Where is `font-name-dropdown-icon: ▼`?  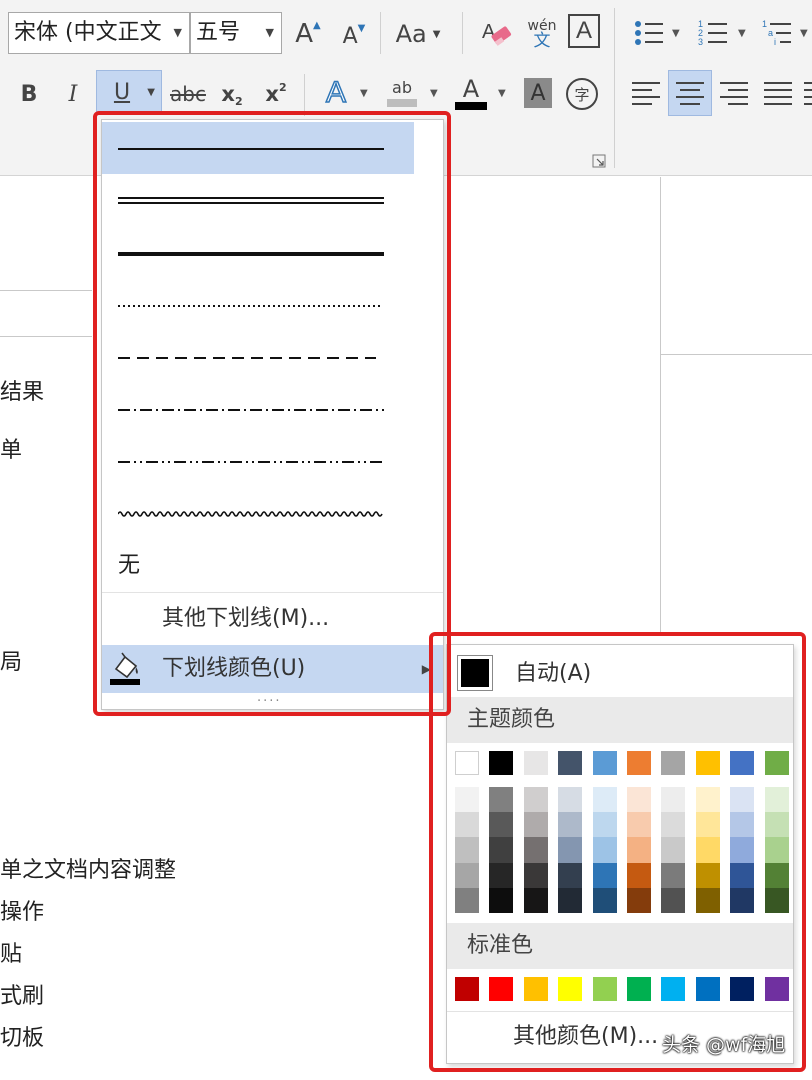
font-name-dropdown-icon: ▼ is located at coordinates (178, 33).